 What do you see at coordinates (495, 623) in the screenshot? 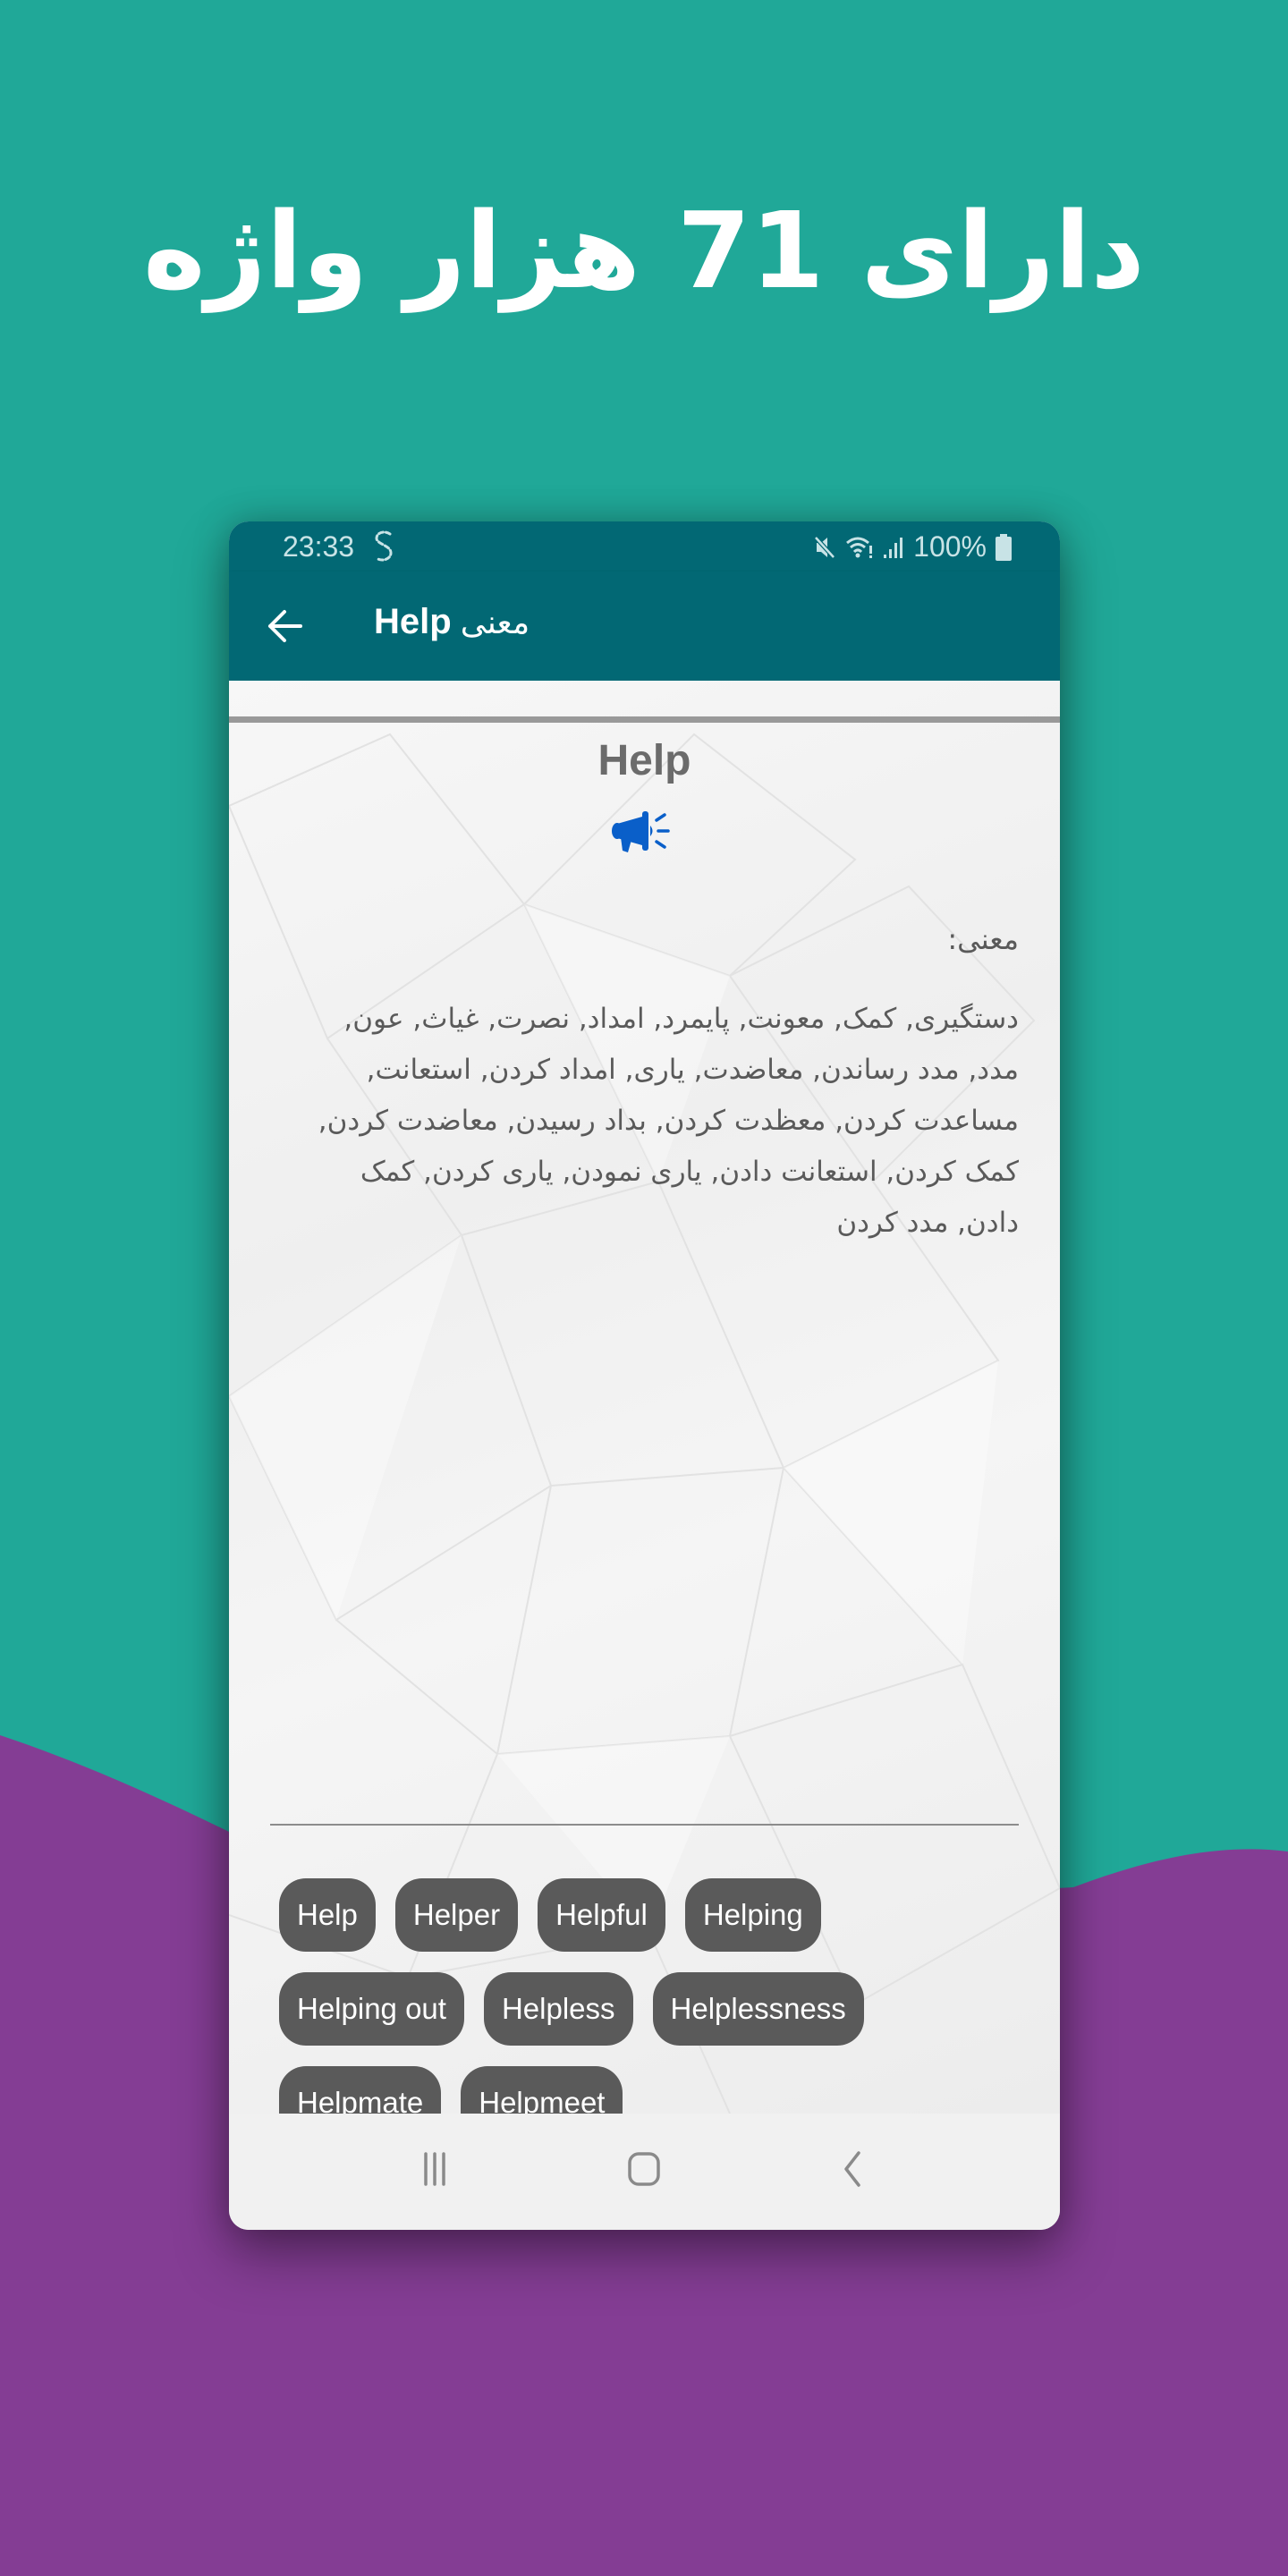
I see `app-bar-title-prefix: معنی` at bounding box center [495, 623].